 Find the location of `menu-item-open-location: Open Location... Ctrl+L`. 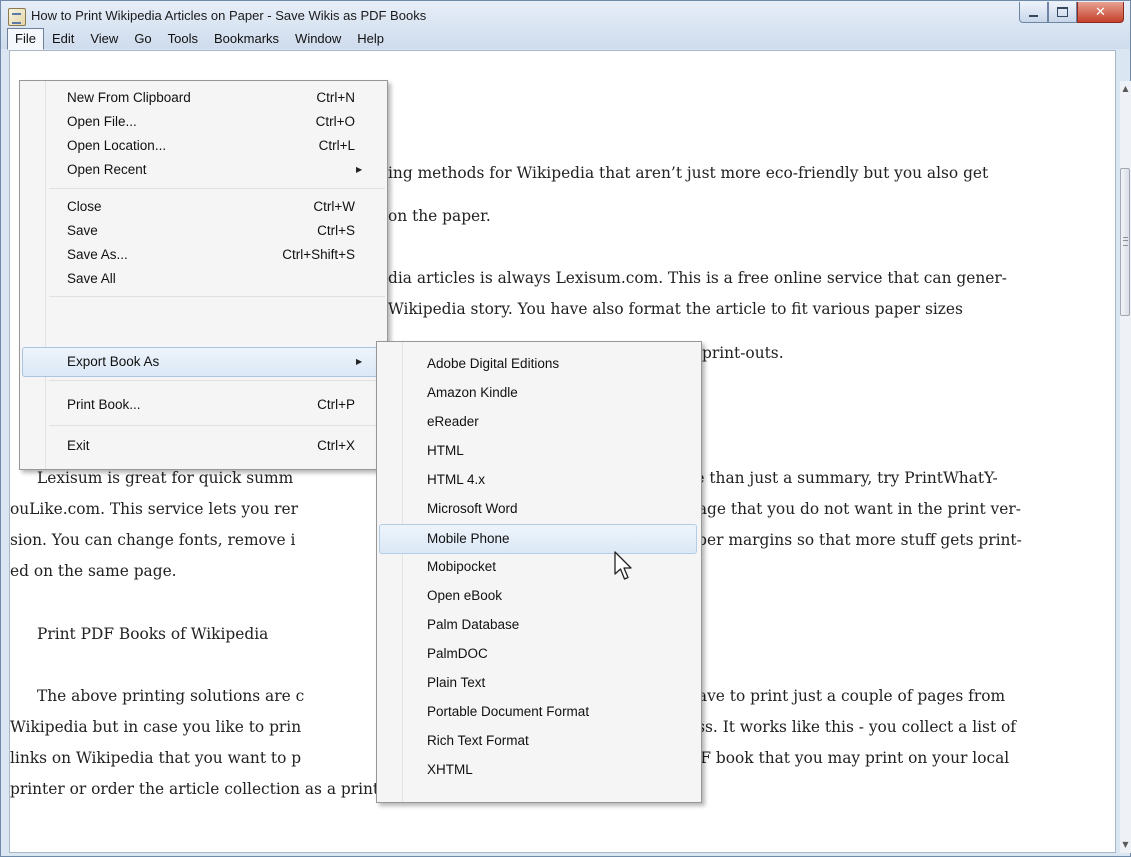

menu-item-open-location: Open Location... Ctrl+L is located at coordinates (202, 146).